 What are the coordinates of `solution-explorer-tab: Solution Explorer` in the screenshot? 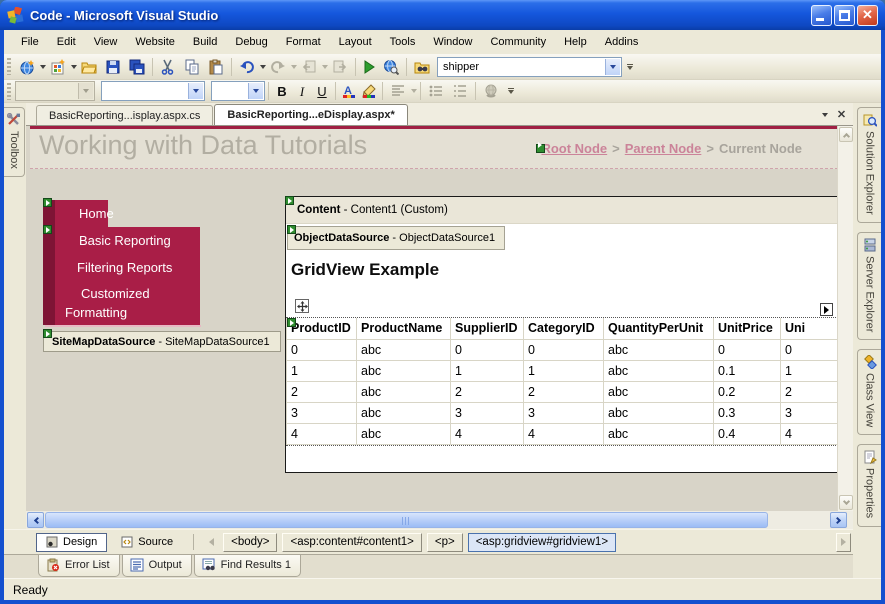 It's located at (869, 165).